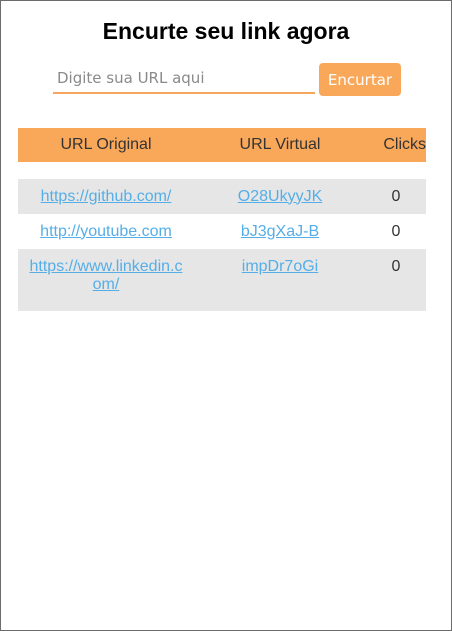 The image size is (452, 631). What do you see at coordinates (280, 266) in the screenshot?
I see `virtual-url-link: impDr7oGi` at bounding box center [280, 266].